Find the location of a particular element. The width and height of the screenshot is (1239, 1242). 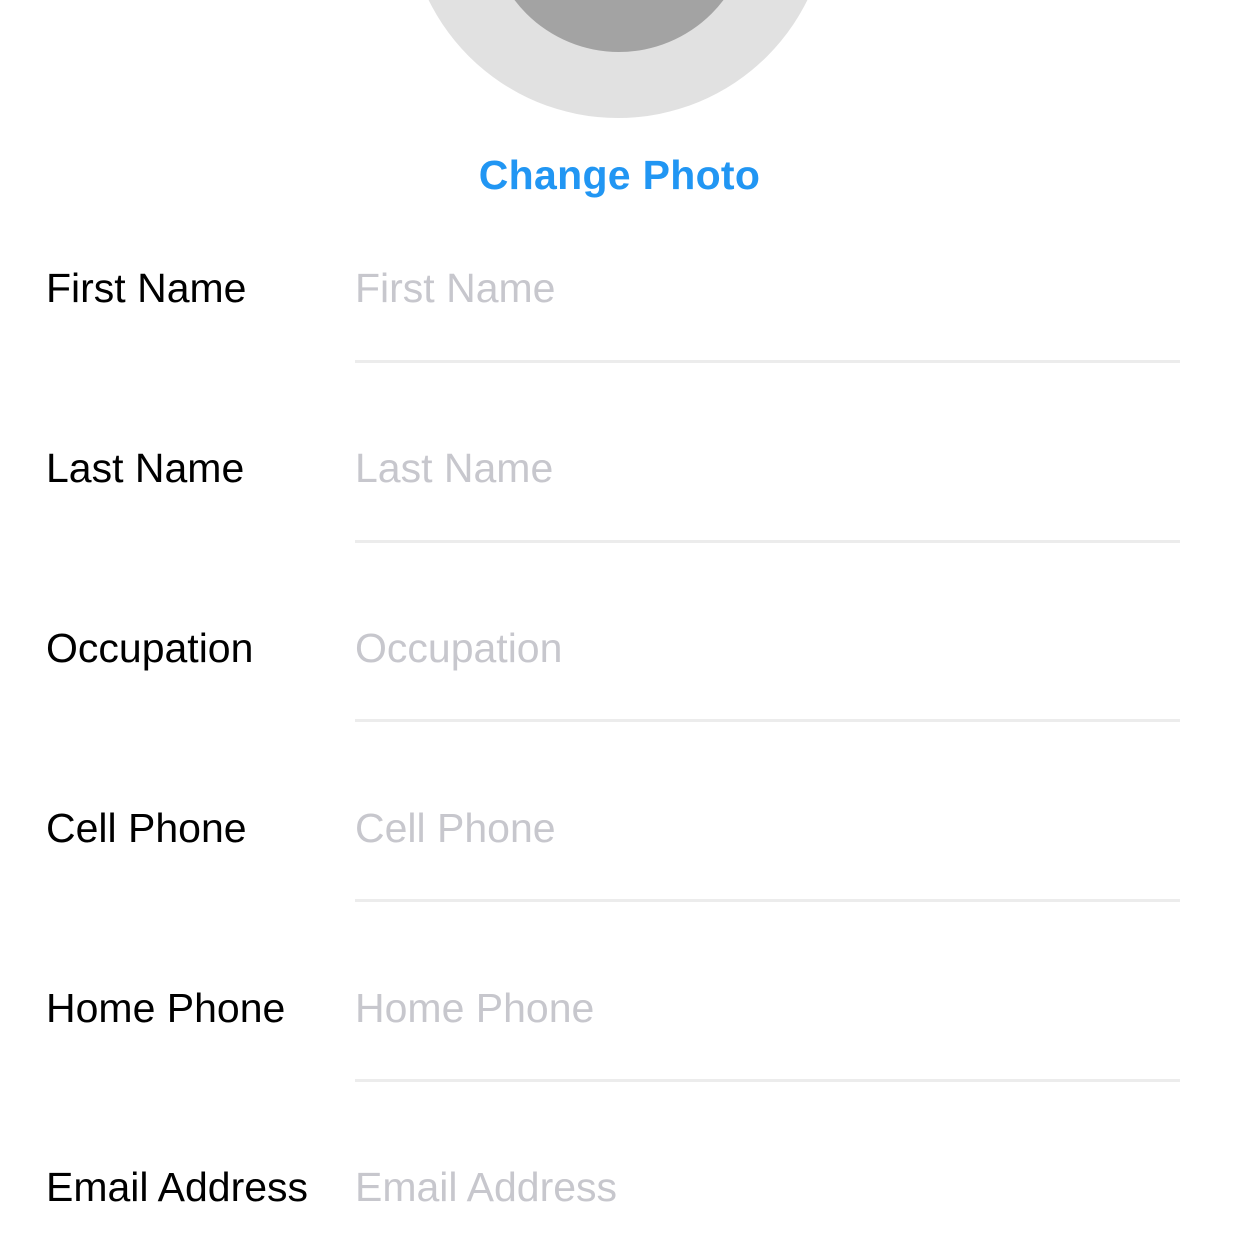

first-name-divider is located at coordinates (767, 361).